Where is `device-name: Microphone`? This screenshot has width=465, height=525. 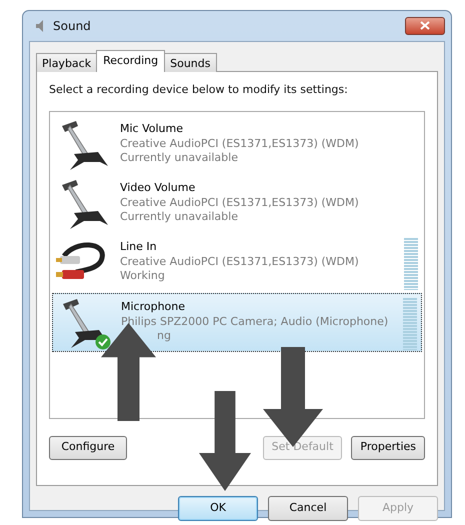
device-name: Microphone is located at coordinates (153, 306).